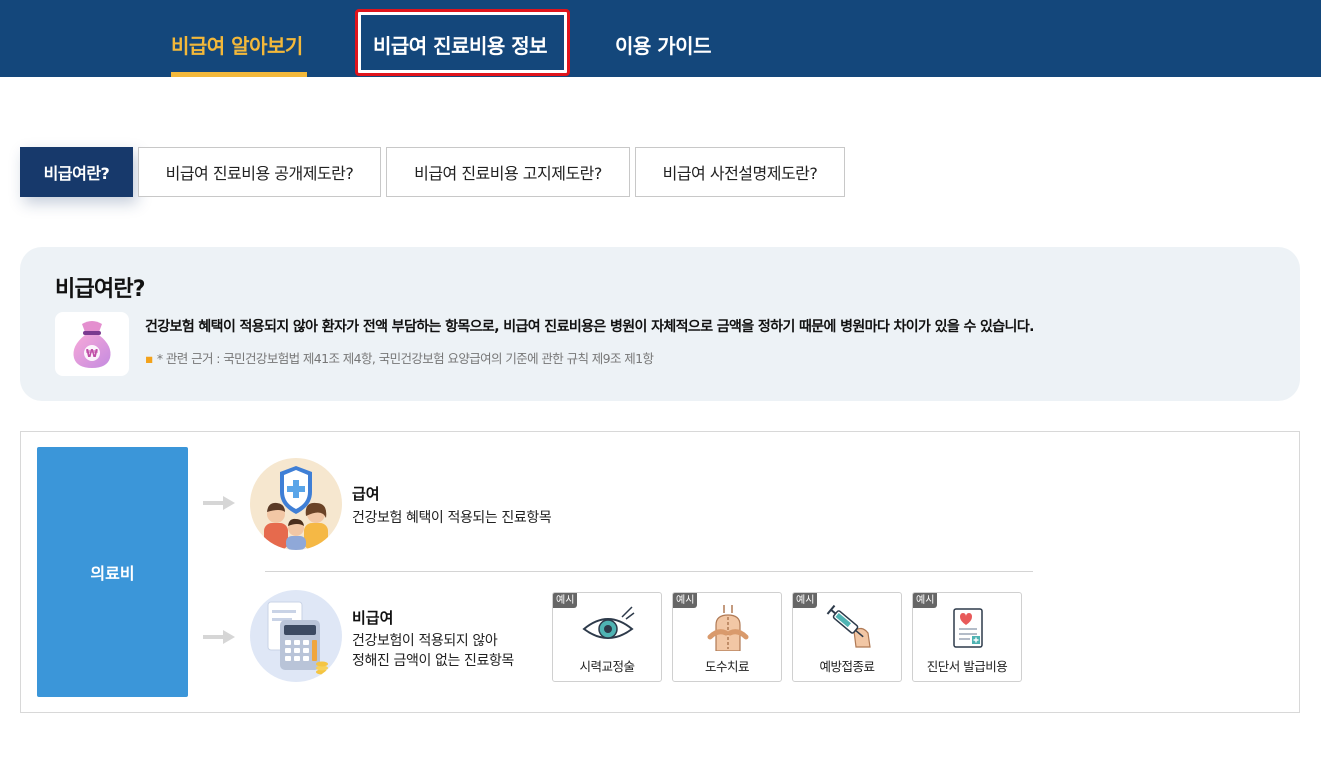 The height and width of the screenshot is (759, 1321). Describe the element at coordinates (237, 44) in the screenshot. I see `nav-item-about: 비급여 알아보기` at that location.